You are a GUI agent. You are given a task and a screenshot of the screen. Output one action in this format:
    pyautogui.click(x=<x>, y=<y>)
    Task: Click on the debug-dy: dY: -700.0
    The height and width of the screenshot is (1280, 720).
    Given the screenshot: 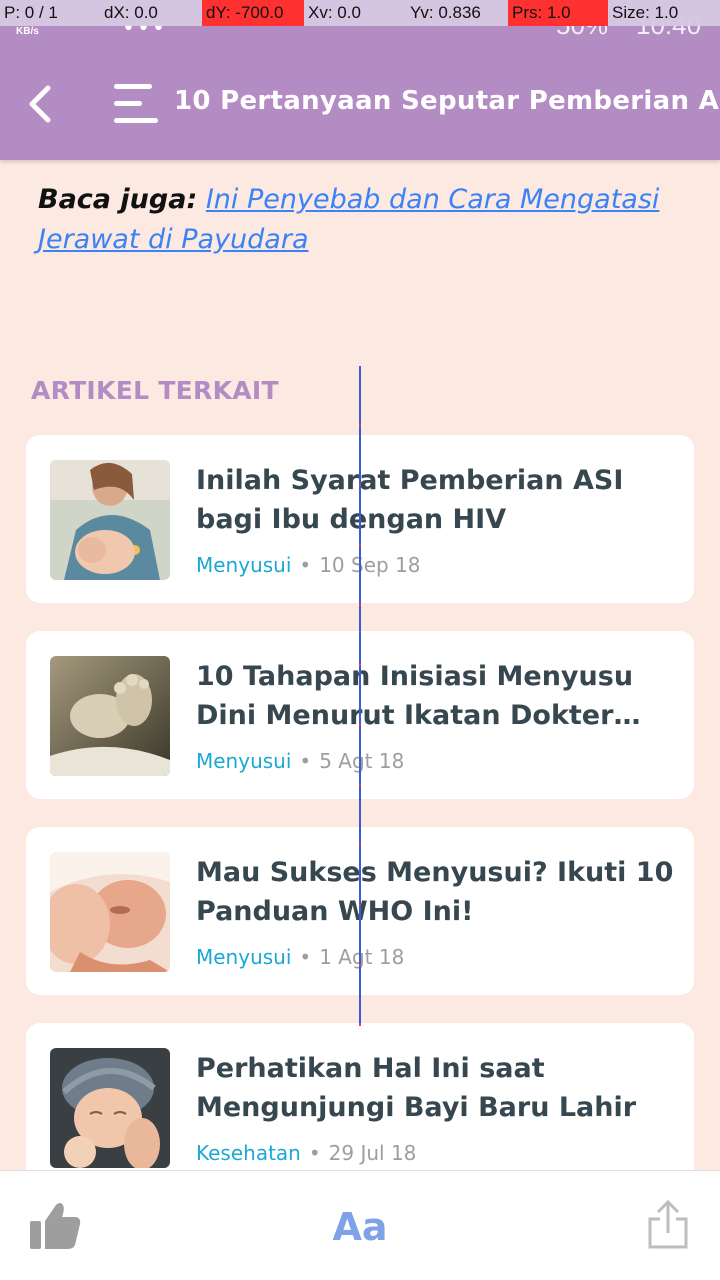 What is the action you would take?
    pyautogui.click(x=253, y=13)
    